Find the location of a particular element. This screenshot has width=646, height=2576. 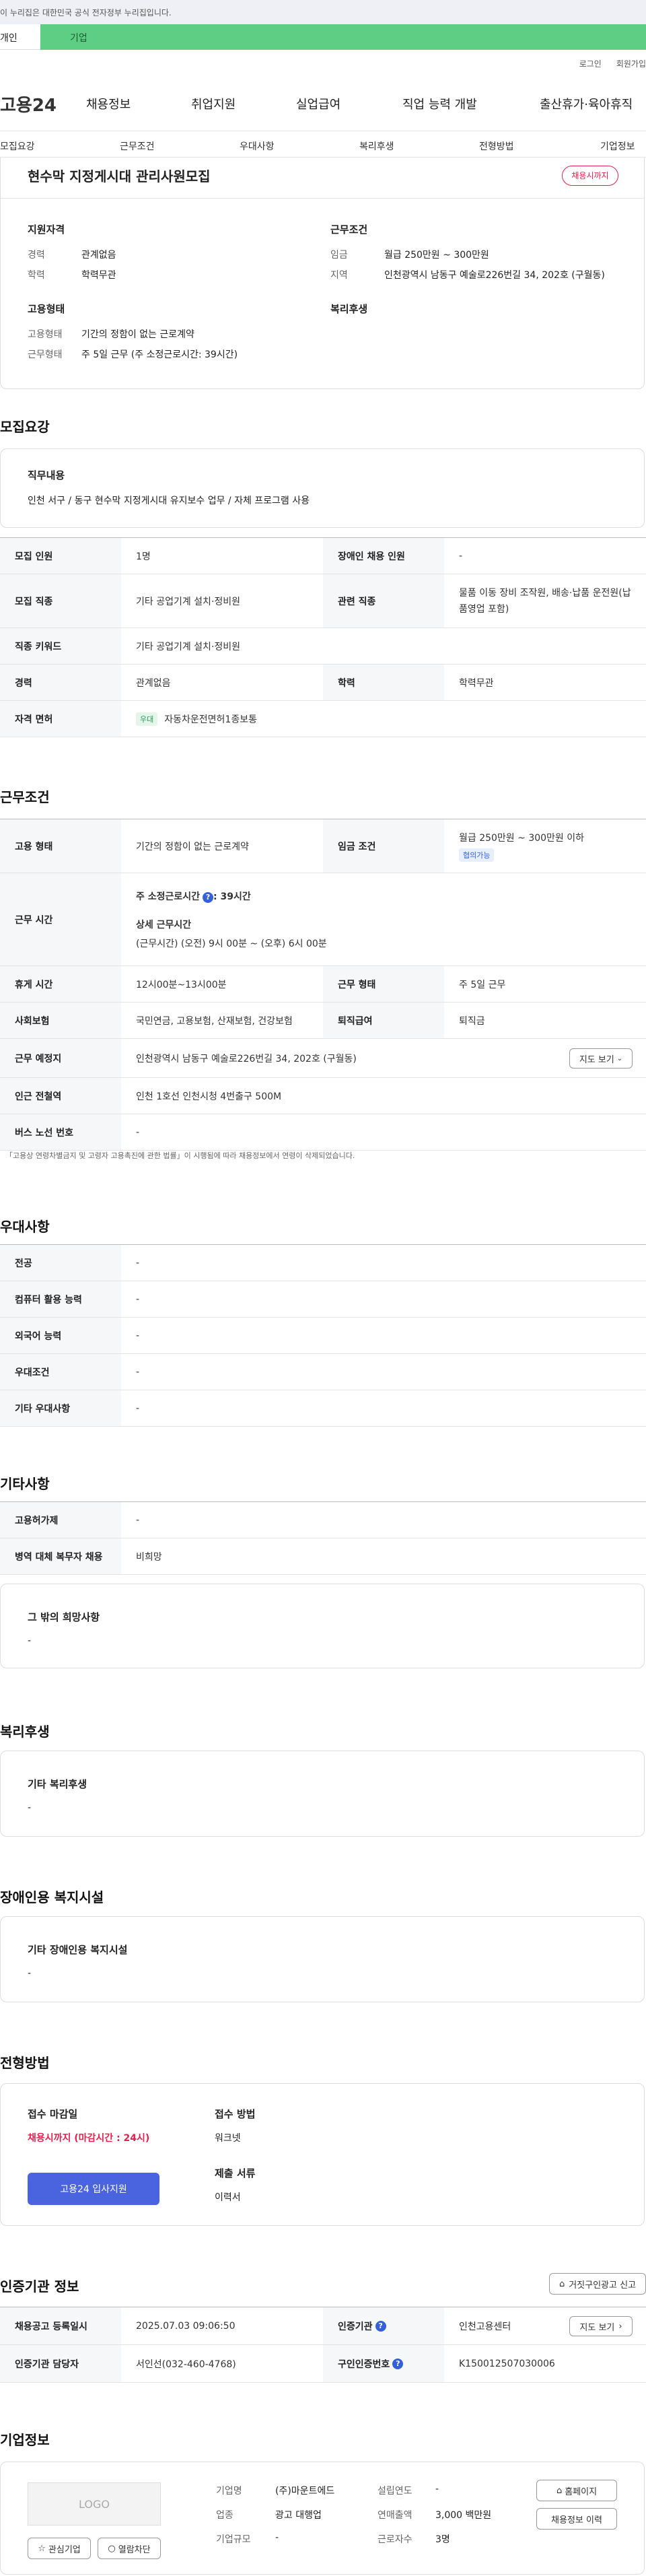

apply-button: 고용24 입사지원 is located at coordinates (93, 2189).